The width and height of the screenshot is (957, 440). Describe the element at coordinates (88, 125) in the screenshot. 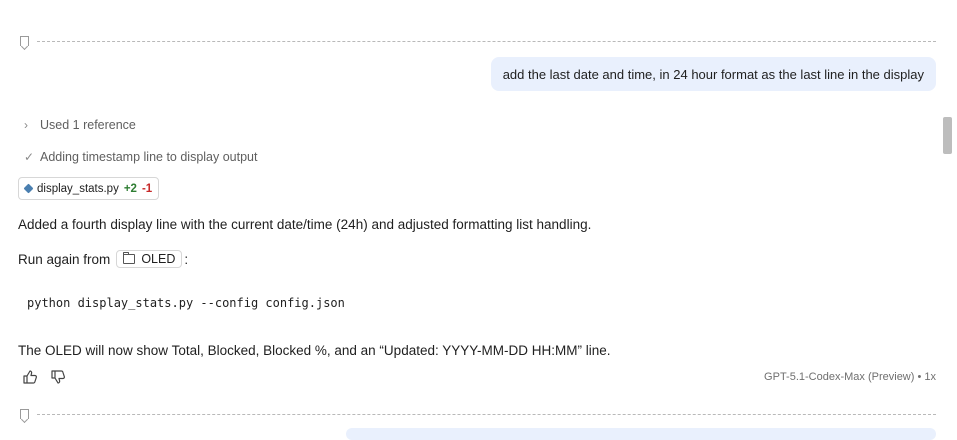

I see `references-label: Used 1 reference` at that location.